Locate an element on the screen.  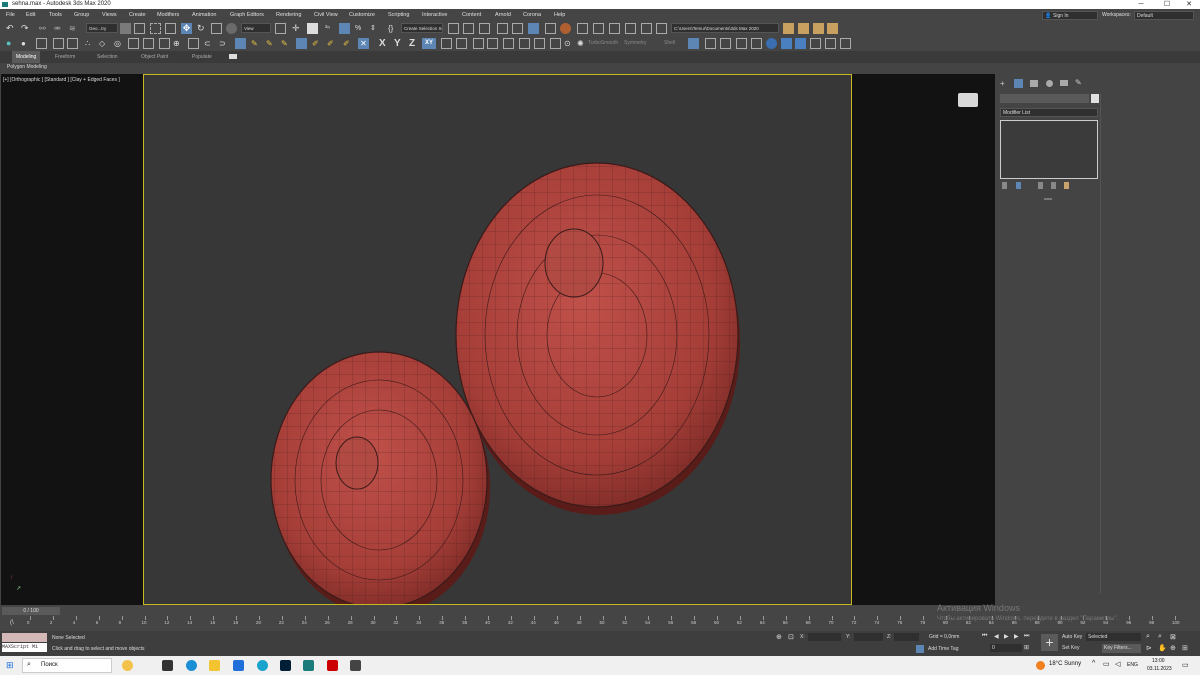
next-frame-icon: ▶ is located at coordinates (1016, 636).